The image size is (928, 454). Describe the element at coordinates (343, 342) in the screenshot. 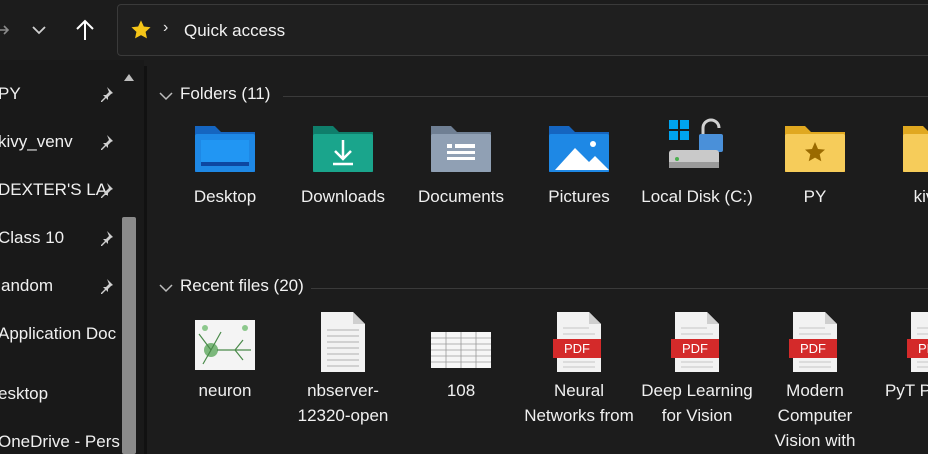

I see `text-file-icon` at that location.